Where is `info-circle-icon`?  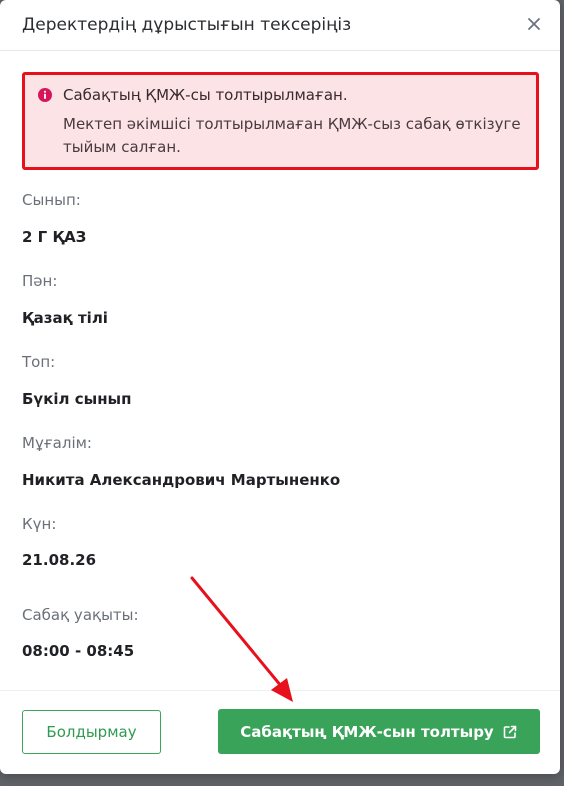 info-circle-icon is located at coordinates (45, 95).